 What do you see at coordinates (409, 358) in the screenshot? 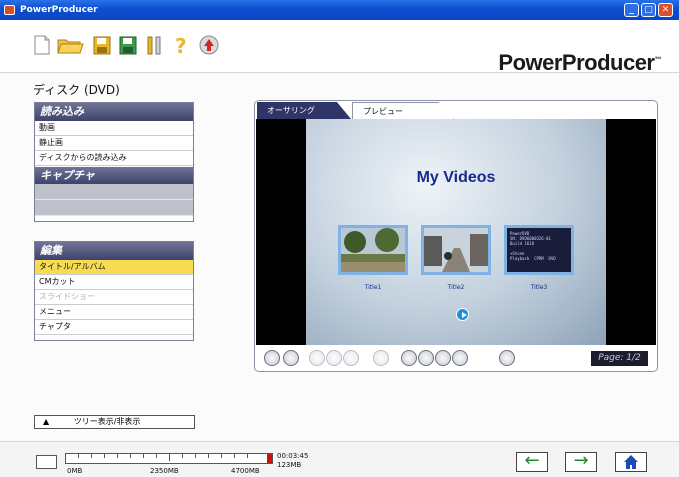
I see `home-menu-button` at bounding box center [409, 358].